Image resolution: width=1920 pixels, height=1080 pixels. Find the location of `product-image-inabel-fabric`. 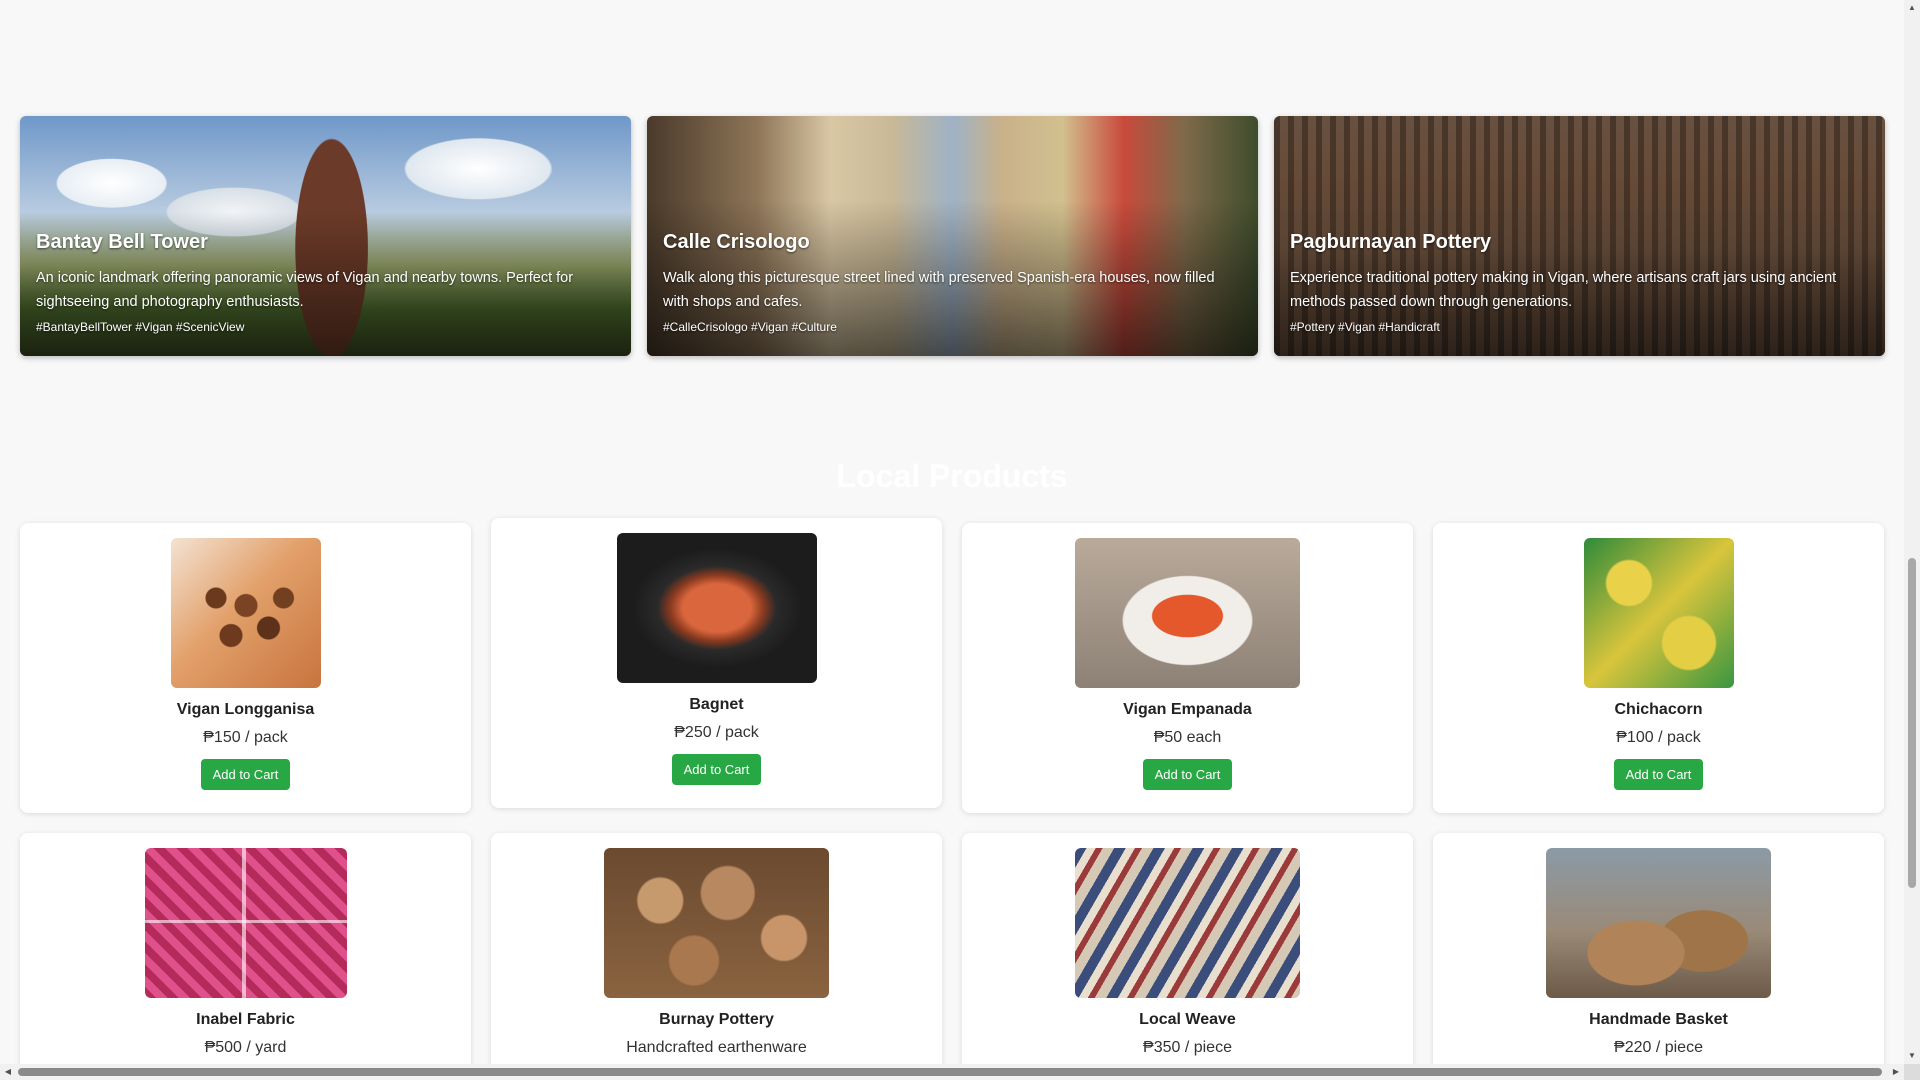

product-image-inabel-fabric is located at coordinates (245, 923).